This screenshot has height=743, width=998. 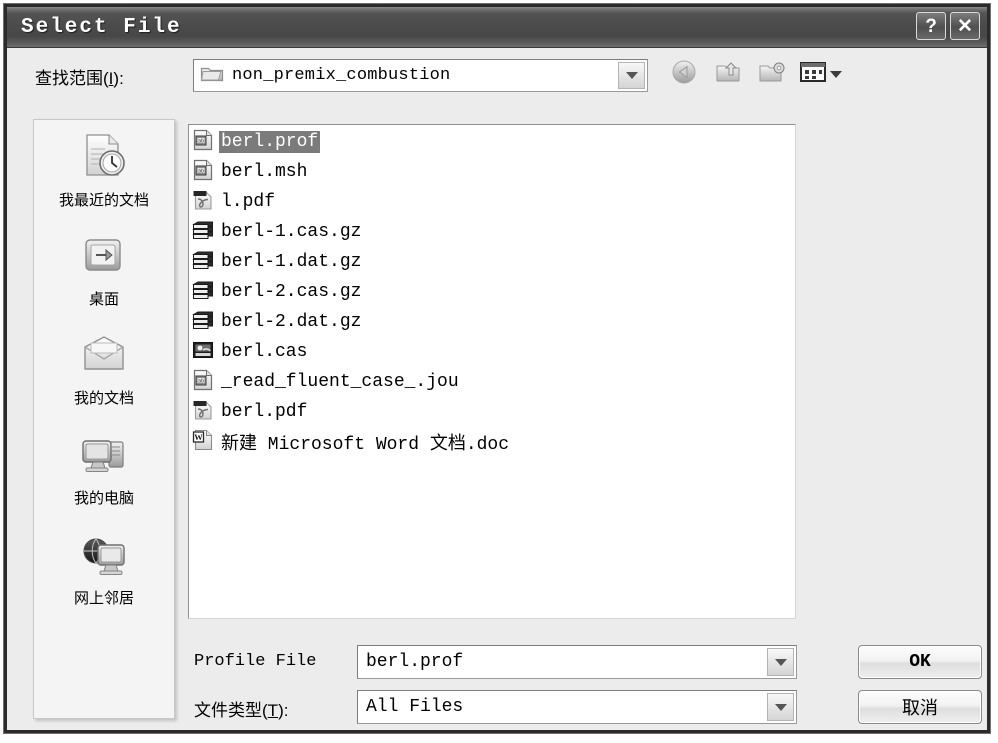 What do you see at coordinates (492, 382) in the screenshot?
I see `file-list-item: ab _read_fluent_case_.jou` at bounding box center [492, 382].